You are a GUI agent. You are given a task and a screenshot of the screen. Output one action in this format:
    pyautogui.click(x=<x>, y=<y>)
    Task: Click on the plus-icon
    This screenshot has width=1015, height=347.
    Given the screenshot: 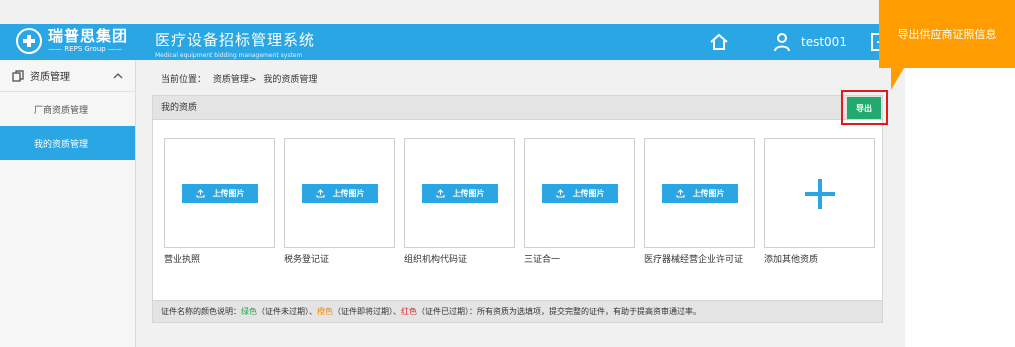 What is the action you would take?
    pyautogui.click(x=820, y=194)
    